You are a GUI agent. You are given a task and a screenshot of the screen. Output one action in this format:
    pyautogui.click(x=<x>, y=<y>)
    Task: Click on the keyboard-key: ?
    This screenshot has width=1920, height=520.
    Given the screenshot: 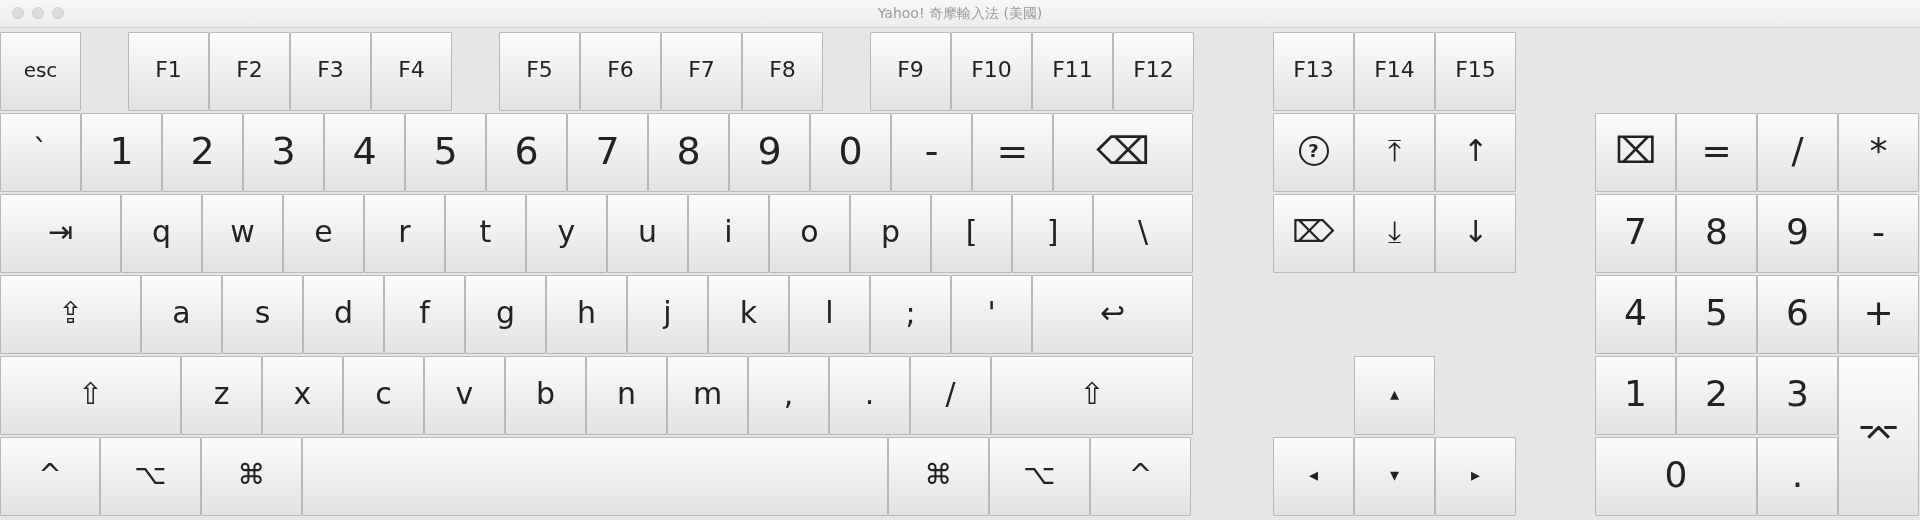 What is the action you would take?
    pyautogui.click(x=1313, y=152)
    